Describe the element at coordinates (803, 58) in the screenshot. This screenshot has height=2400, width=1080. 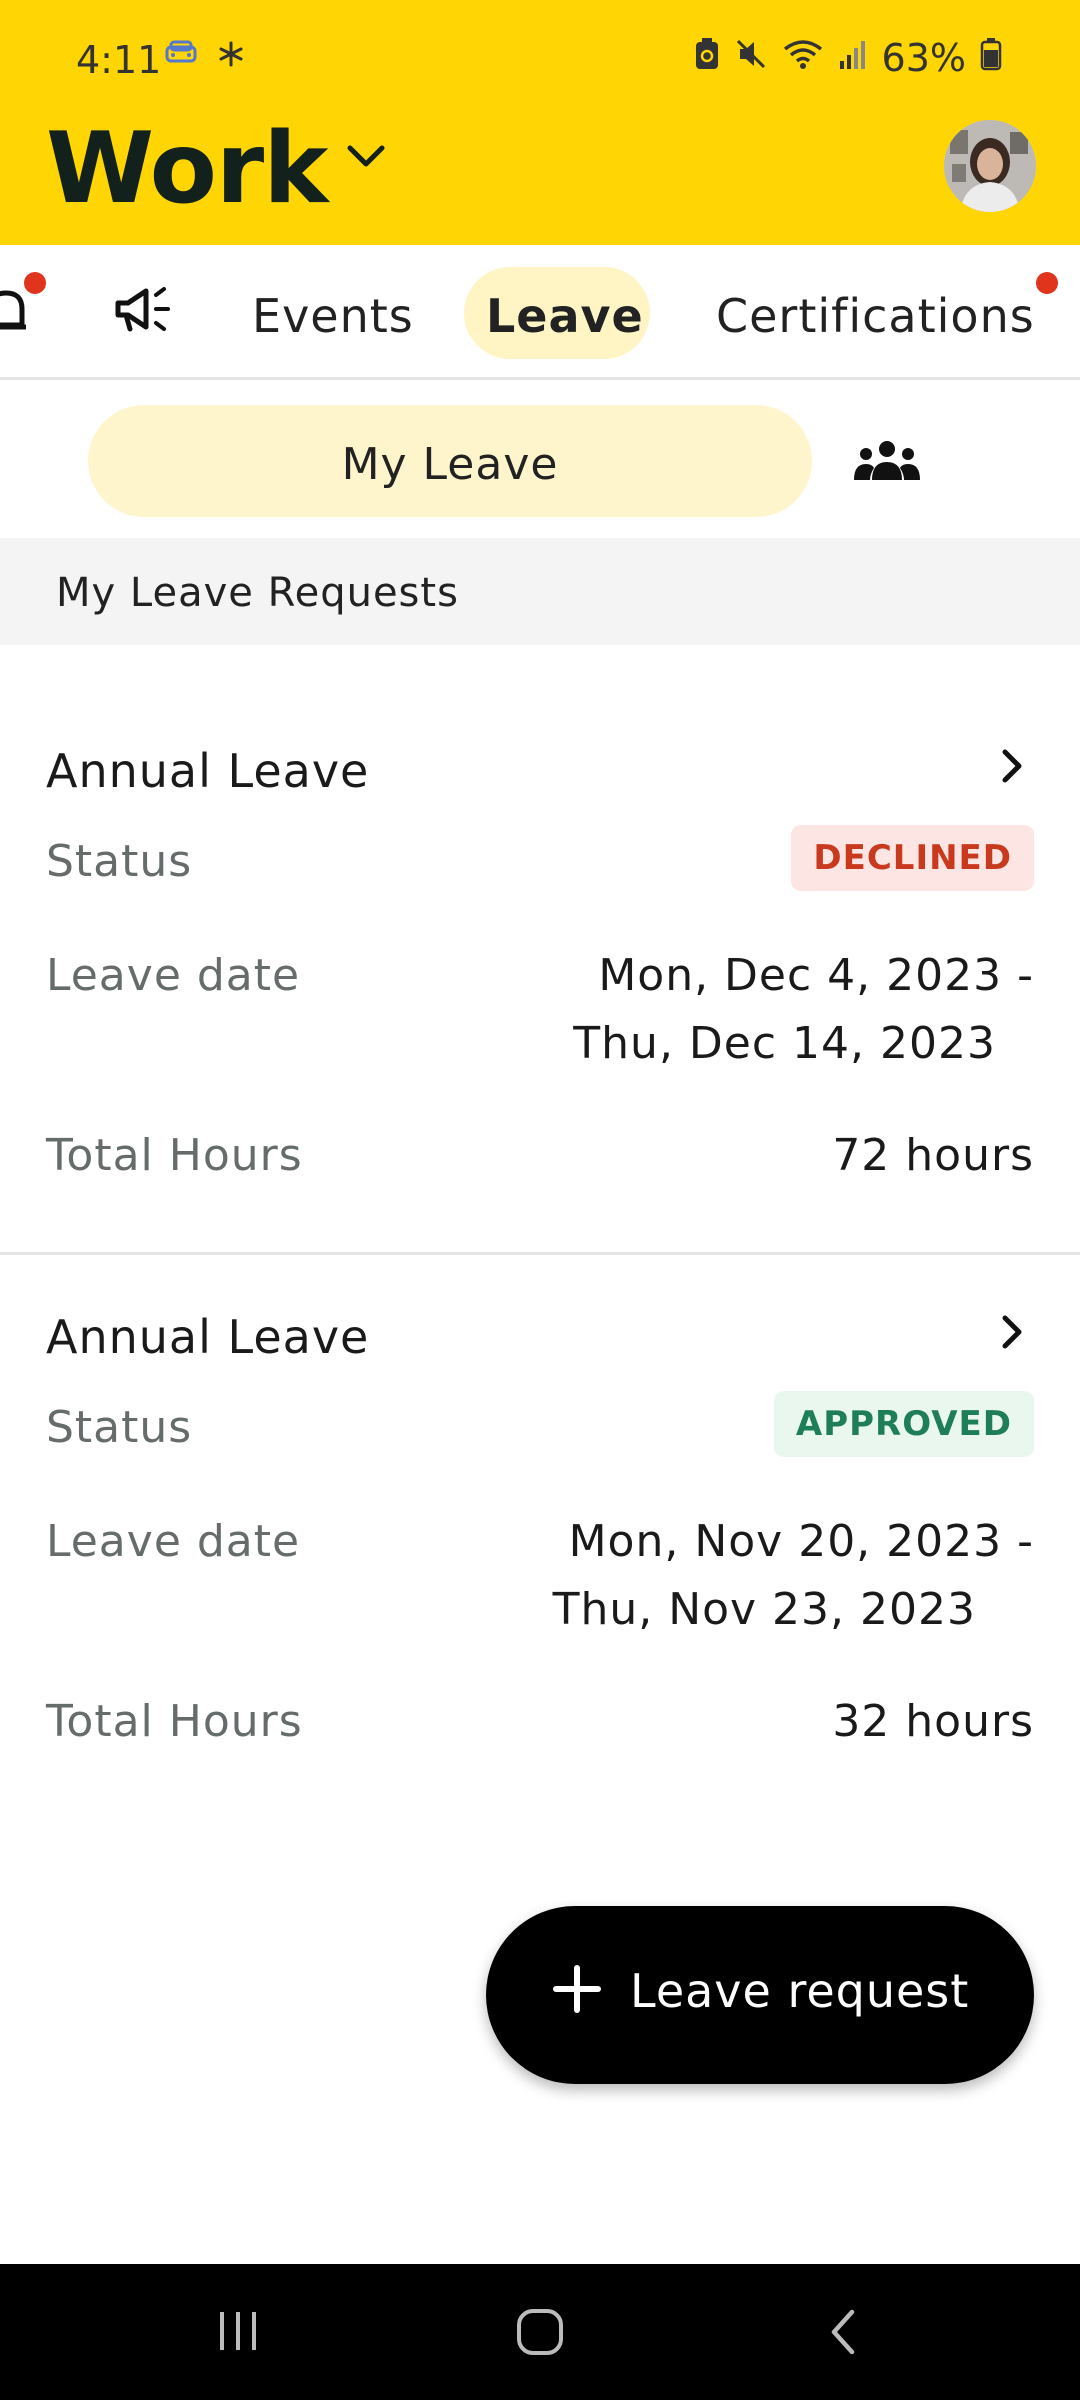
I see `wifi-icon` at that location.